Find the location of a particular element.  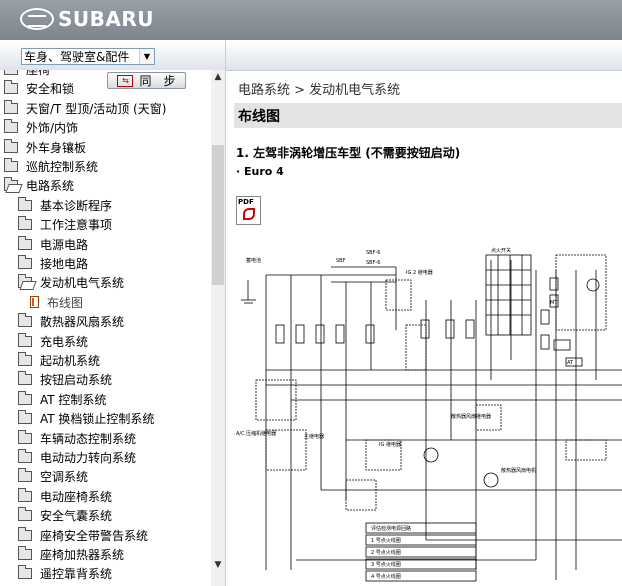

wiring-list-item: 1 号点火线圈 is located at coordinates (386, 540).